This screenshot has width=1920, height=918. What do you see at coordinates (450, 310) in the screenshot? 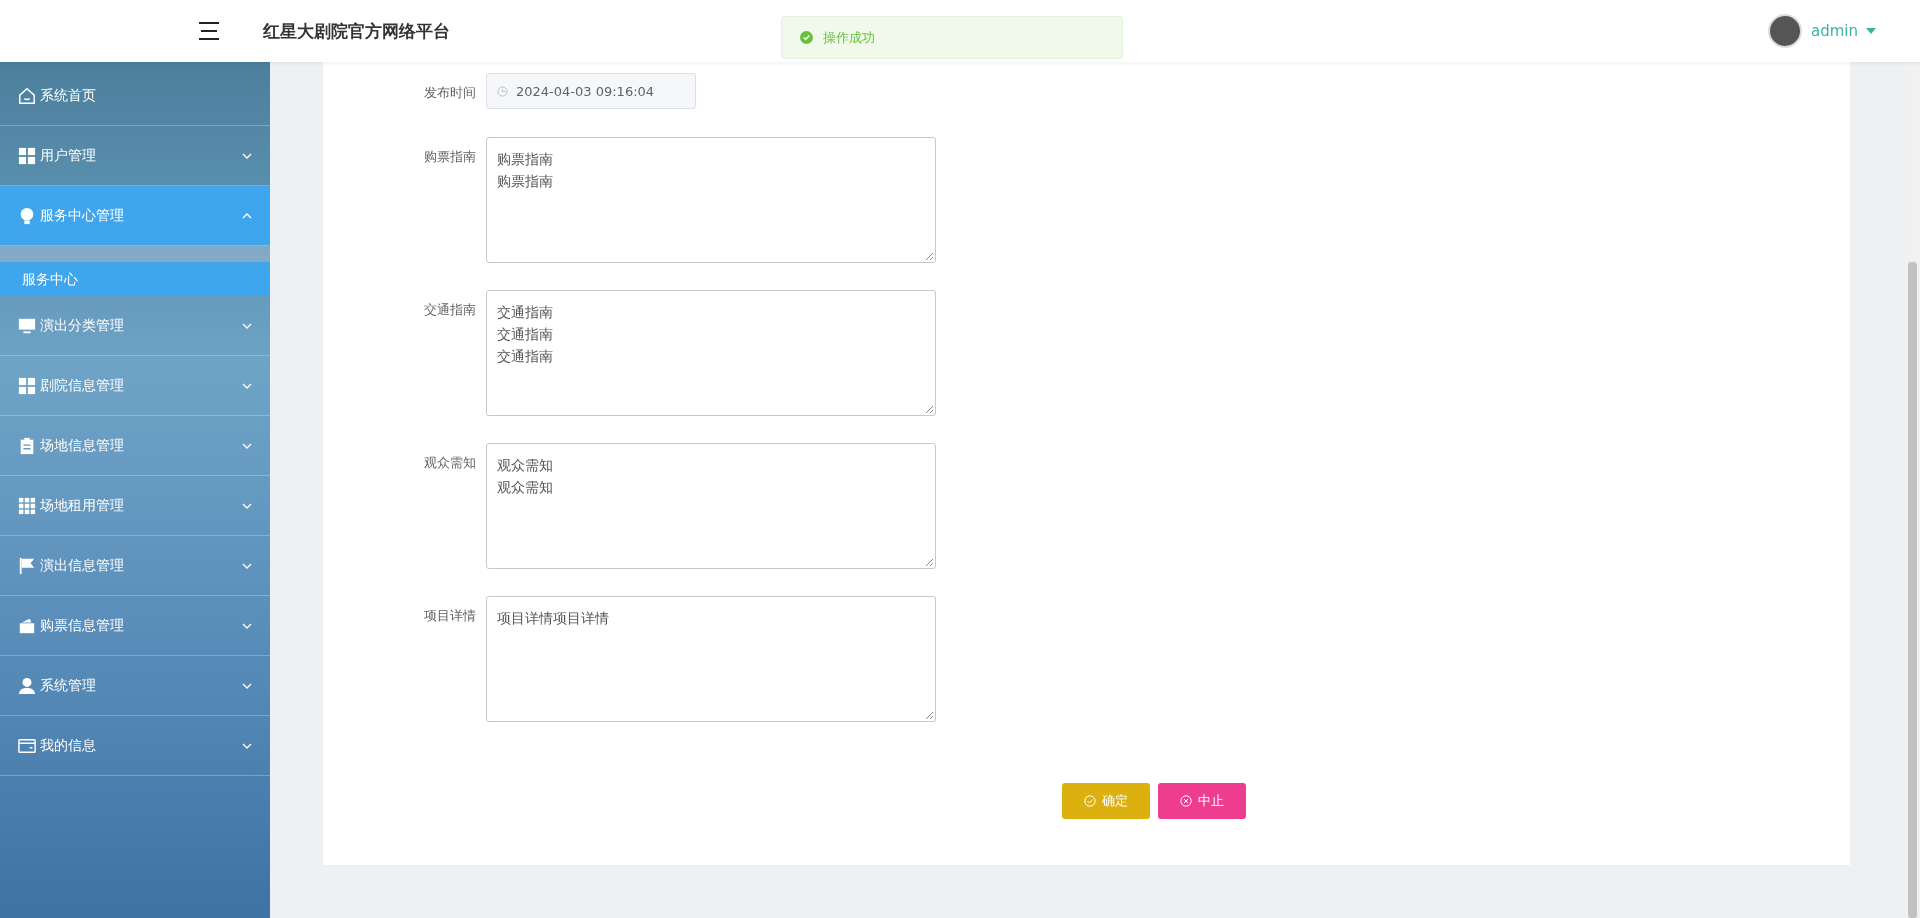
I see `field-label: 交通指南` at bounding box center [450, 310].